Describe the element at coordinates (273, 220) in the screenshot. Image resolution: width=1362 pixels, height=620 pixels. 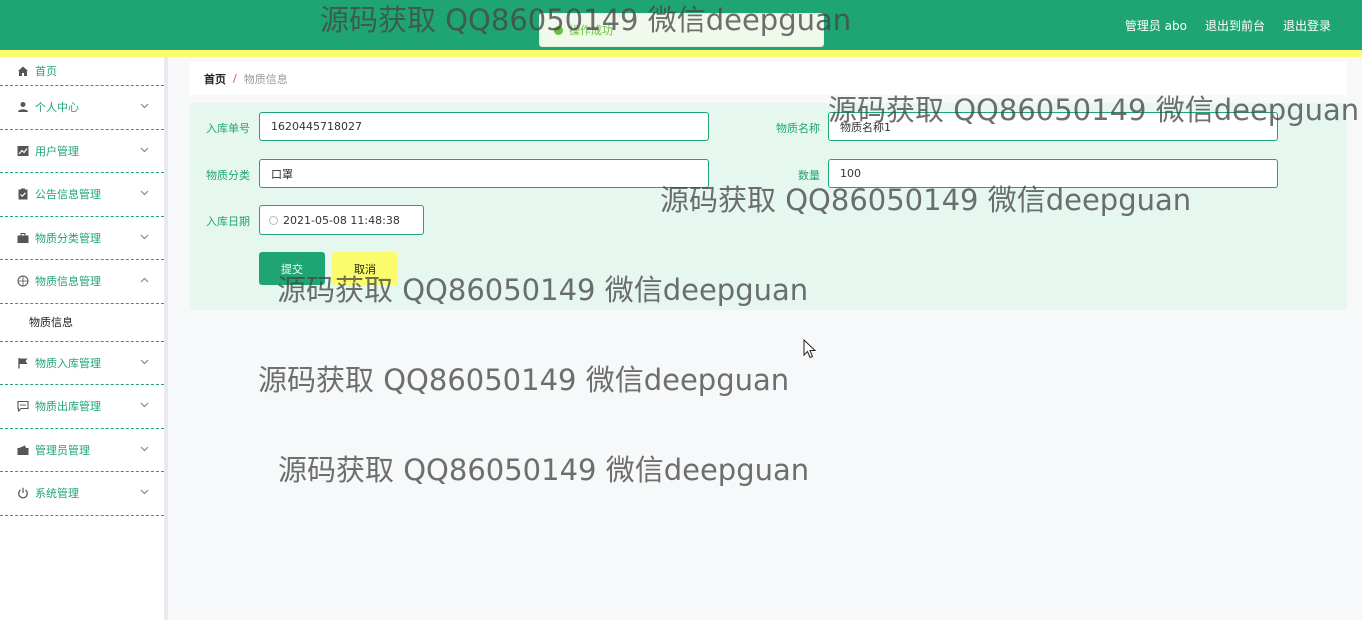
I see `clock-icon` at that location.